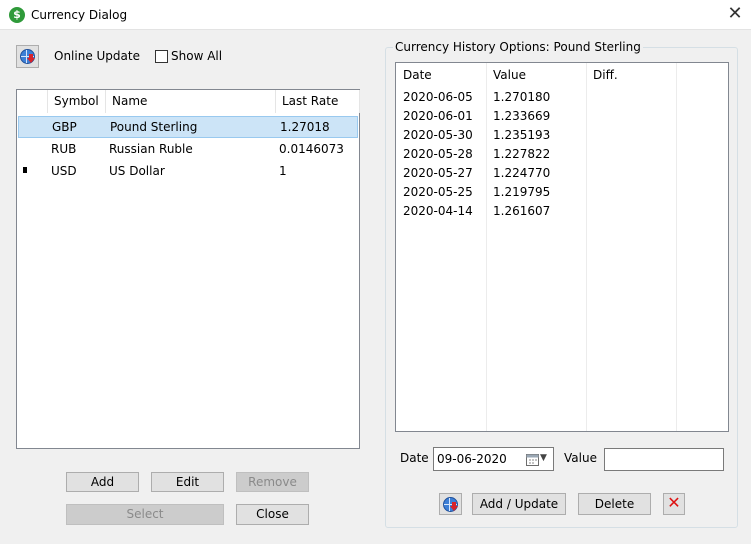 The width and height of the screenshot is (751, 544). Describe the element at coordinates (561, 192) in the screenshot. I see `list-item: 2020-05-25 1.219795` at that location.